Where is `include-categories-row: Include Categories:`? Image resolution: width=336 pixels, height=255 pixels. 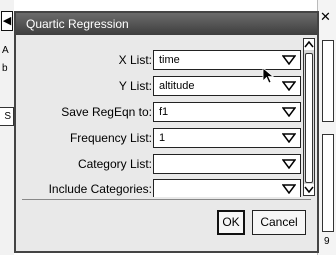 include-categories-row: Include Categories: is located at coordinates (166, 188).